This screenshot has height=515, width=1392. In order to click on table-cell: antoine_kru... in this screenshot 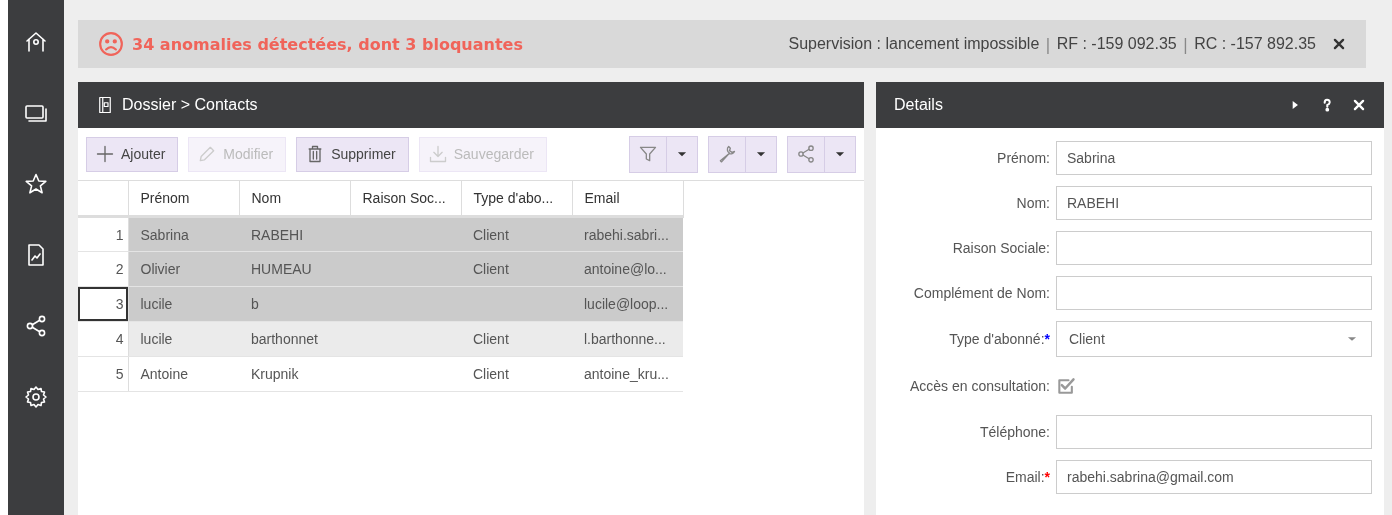, I will do `click(627, 374)`.